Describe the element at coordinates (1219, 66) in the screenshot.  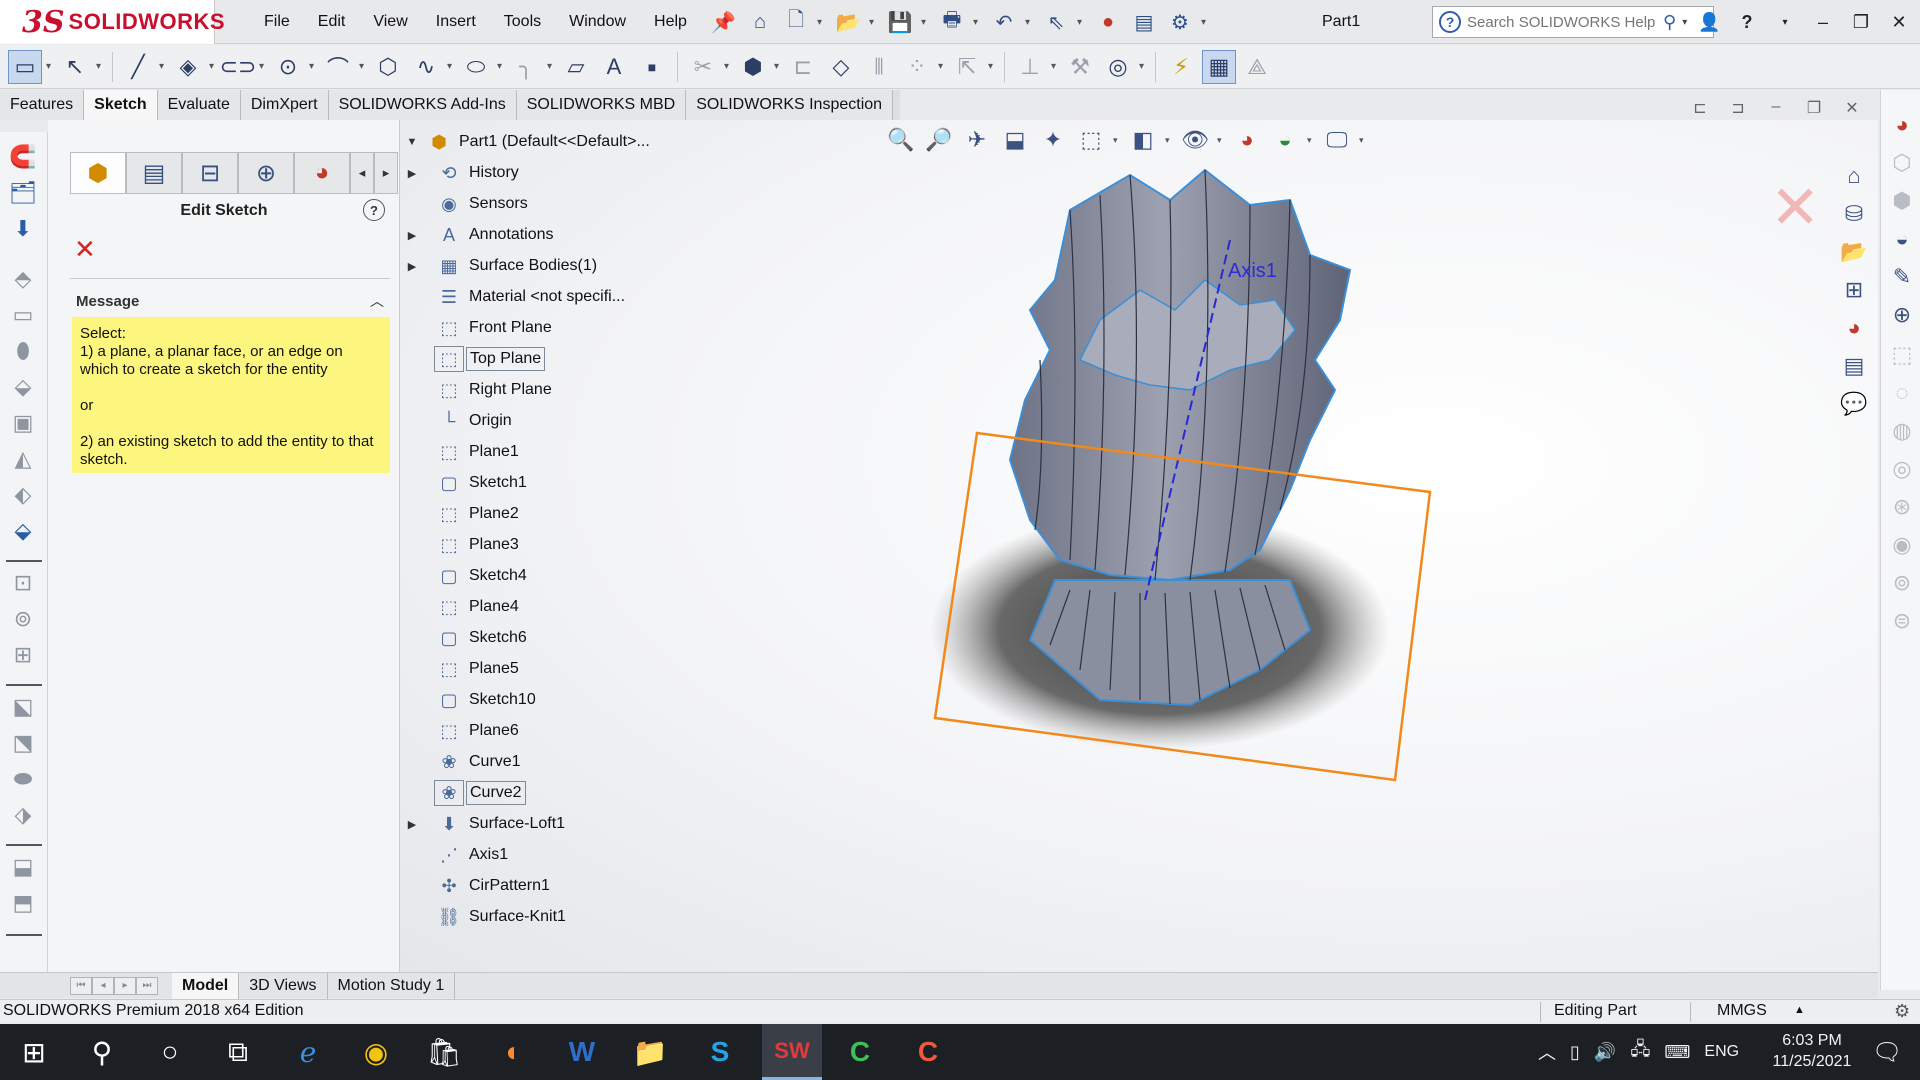
I see `instant-2d-icon: ▦` at that location.